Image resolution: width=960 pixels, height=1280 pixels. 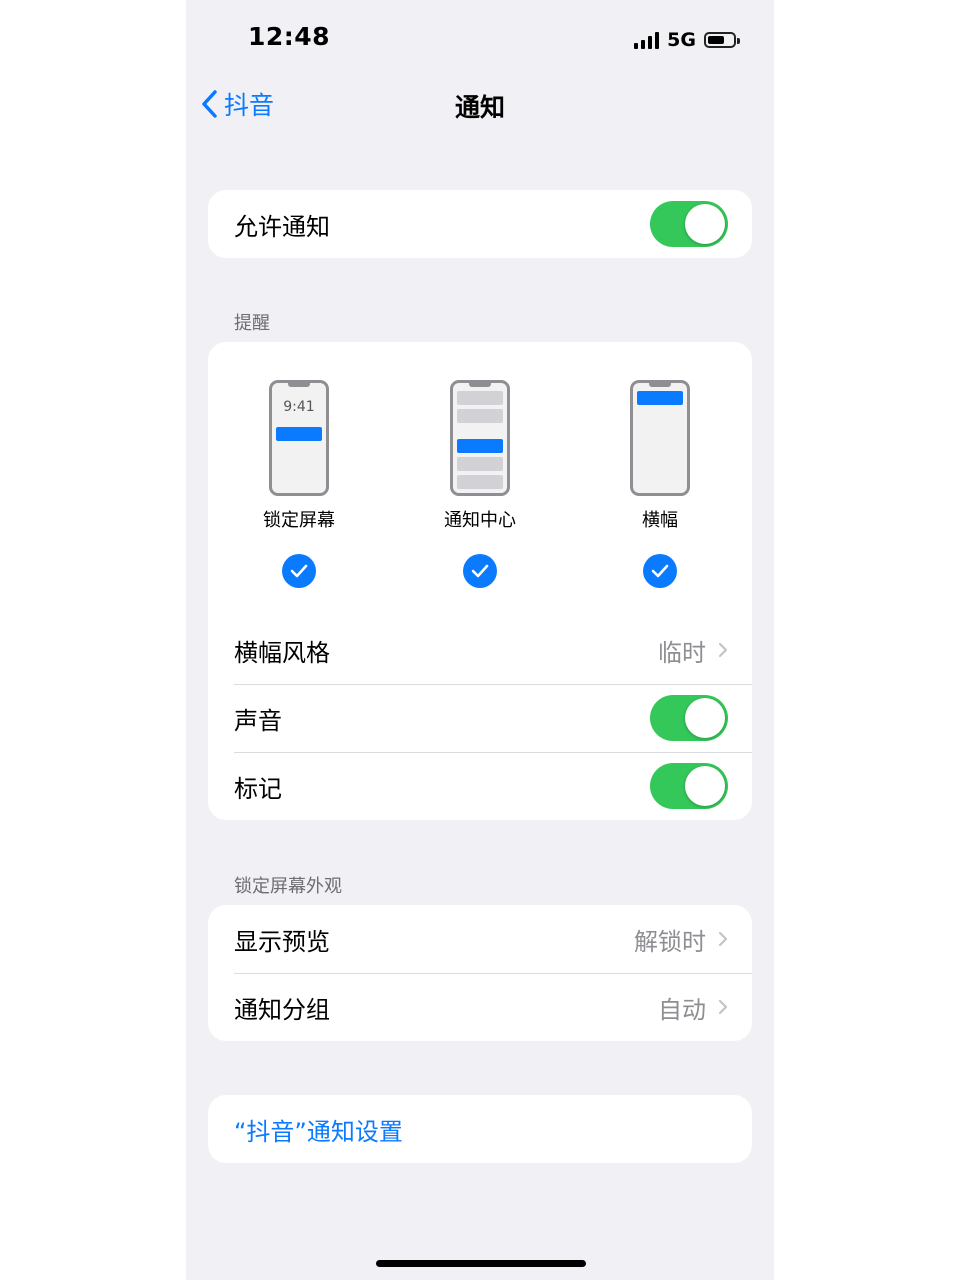 I want to click on alert-style-label: 锁定屏幕, so click(x=299, y=520).